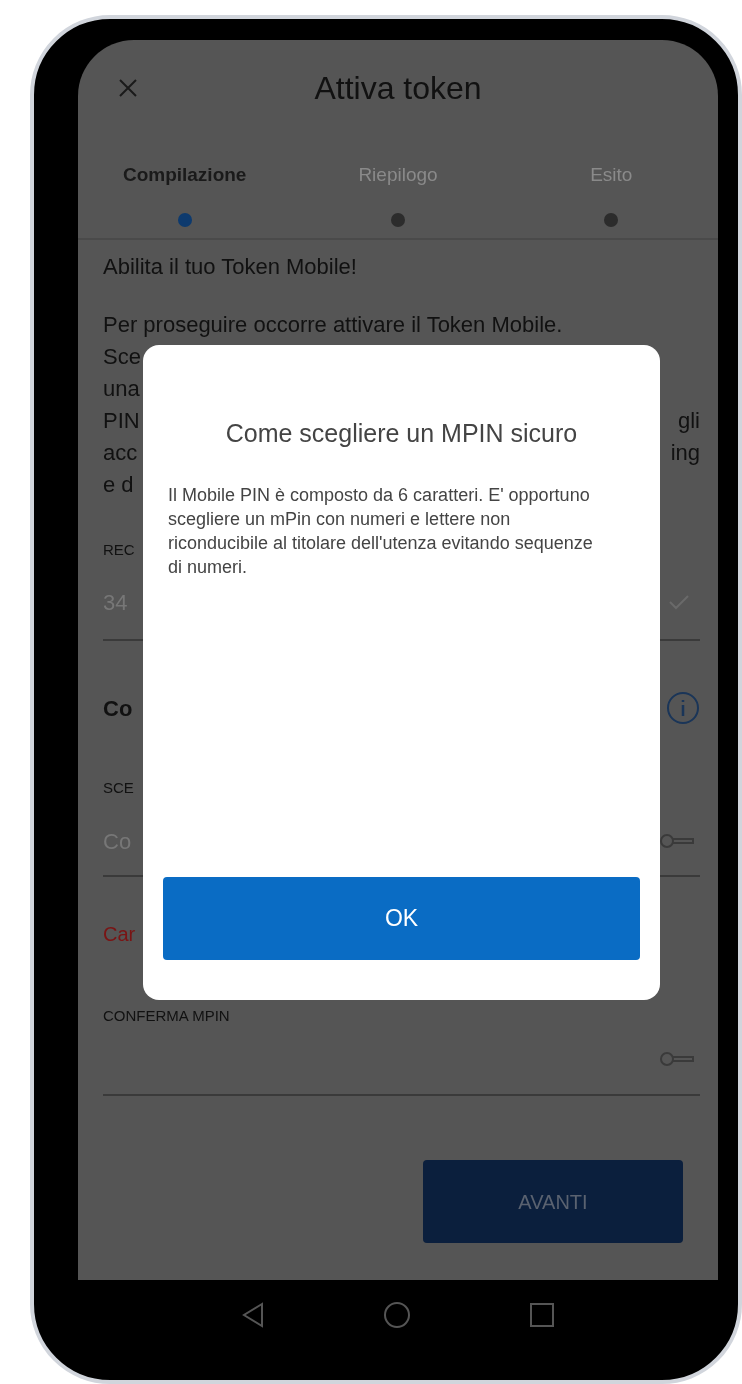 The height and width of the screenshot is (1384, 742). What do you see at coordinates (122, 356) in the screenshot?
I see `paragraph-text: Sce` at bounding box center [122, 356].